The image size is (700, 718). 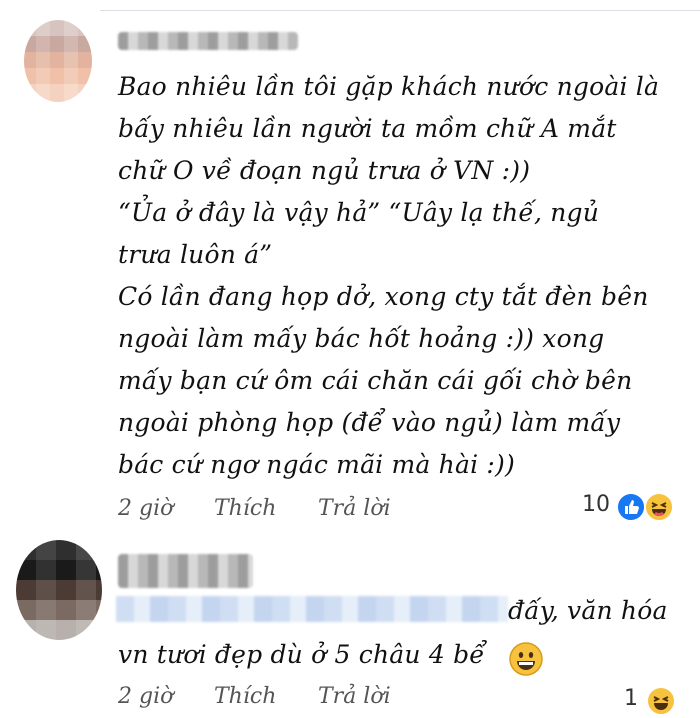 What do you see at coordinates (301, 654) in the screenshot?
I see `comment-text-line2: vn tươi đẹp dù ở 5 châu 4 bể` at bounding box center [301, 654].